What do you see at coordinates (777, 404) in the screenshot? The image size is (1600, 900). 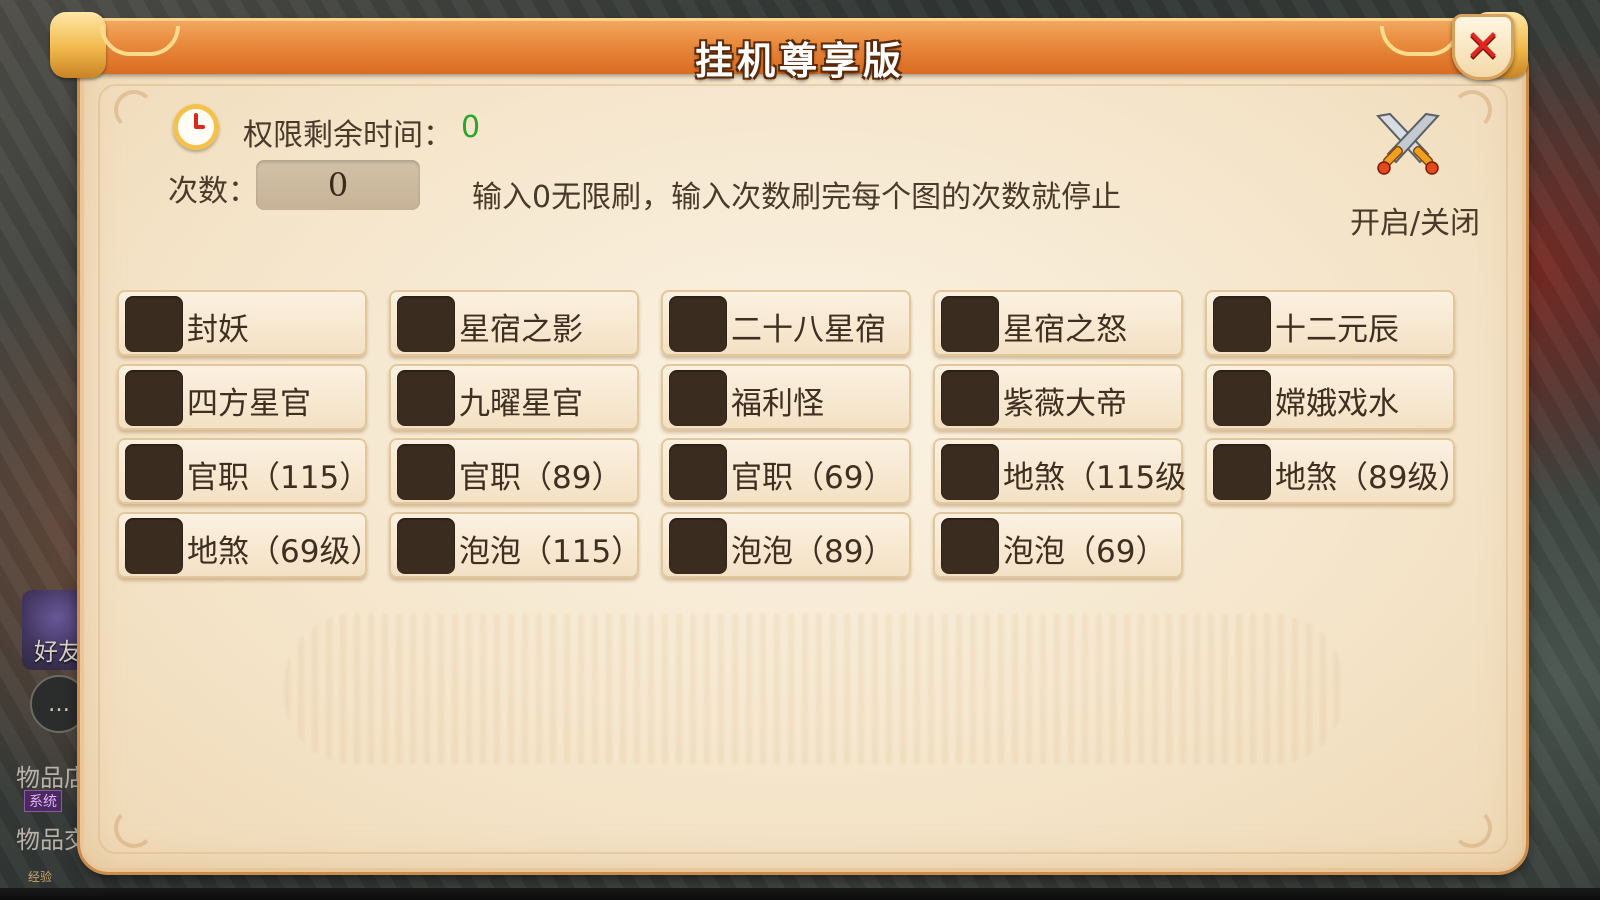 I see `map-option-label: 福利怪` at bounding box center [777, 404].